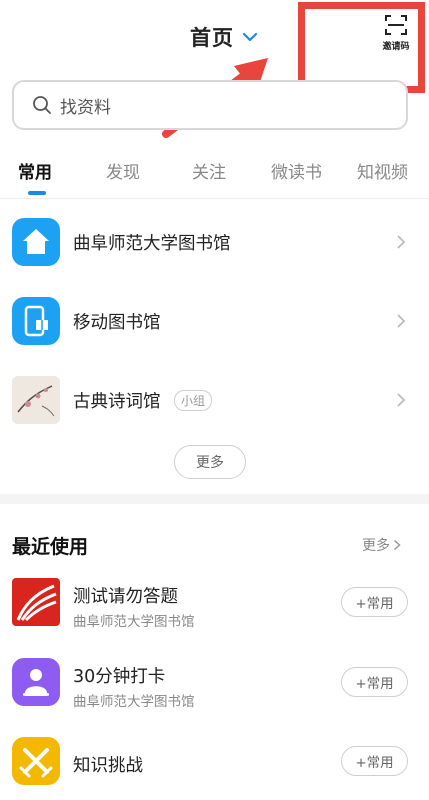 Image resolution: width=429 pixels, height=800 pixels. What do you see at coordinates (209, 170) in the screenshot?
I see `tab-follow: 关注` at bounding box center [209, 170].